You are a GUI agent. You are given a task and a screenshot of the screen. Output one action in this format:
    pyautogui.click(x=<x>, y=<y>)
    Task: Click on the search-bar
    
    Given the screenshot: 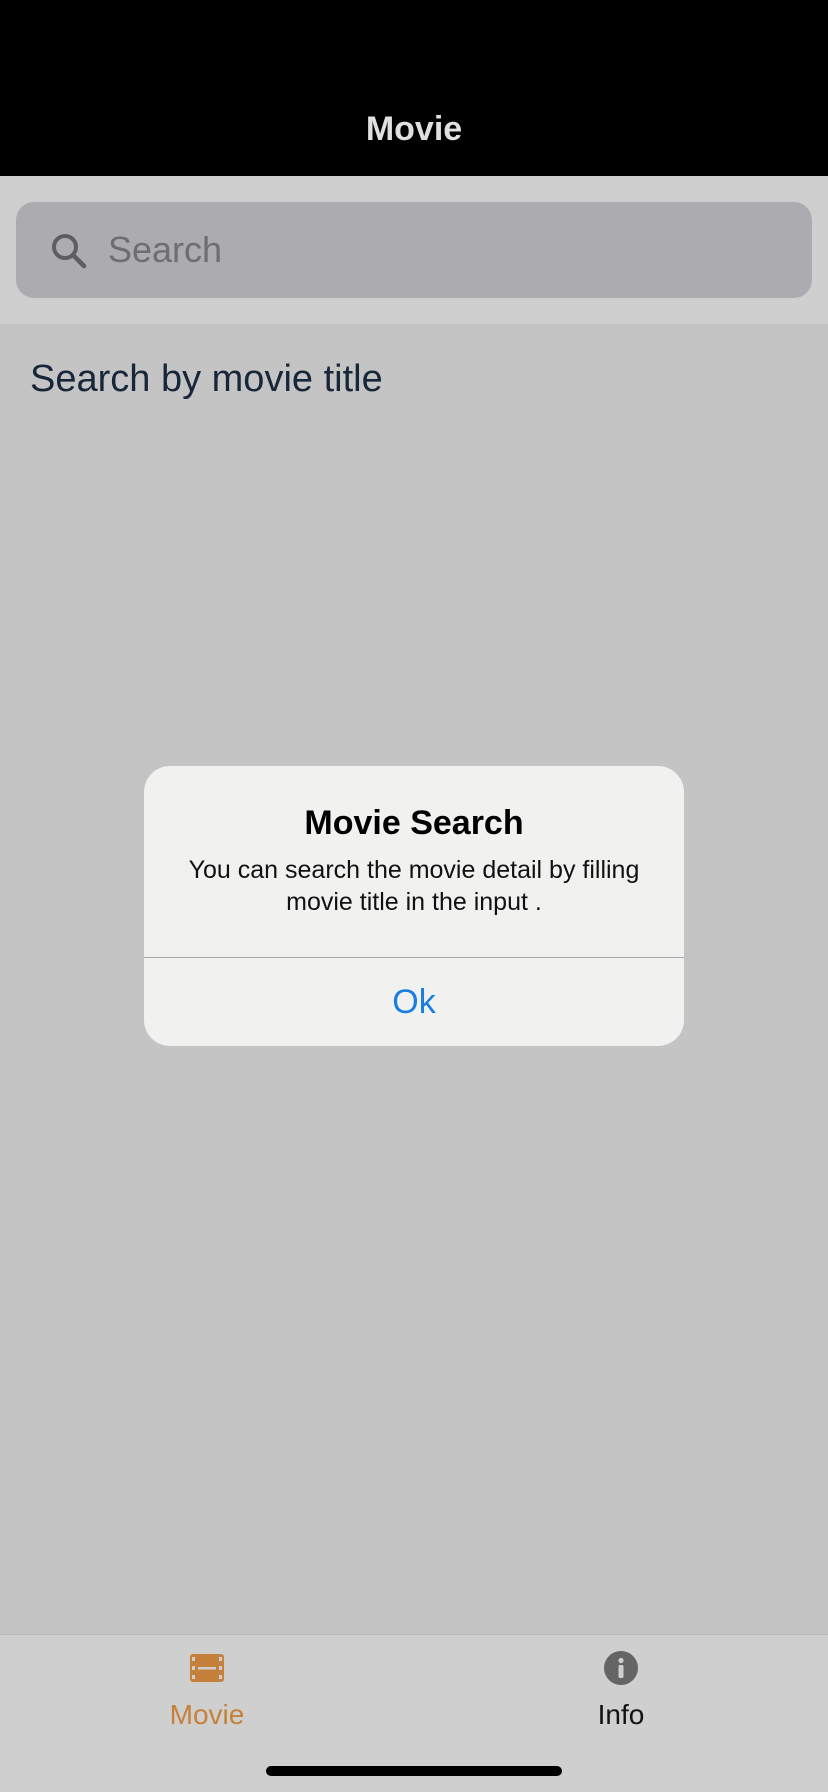 What is the action you would take?
    pyautogui.click(x=414, y=250)
    